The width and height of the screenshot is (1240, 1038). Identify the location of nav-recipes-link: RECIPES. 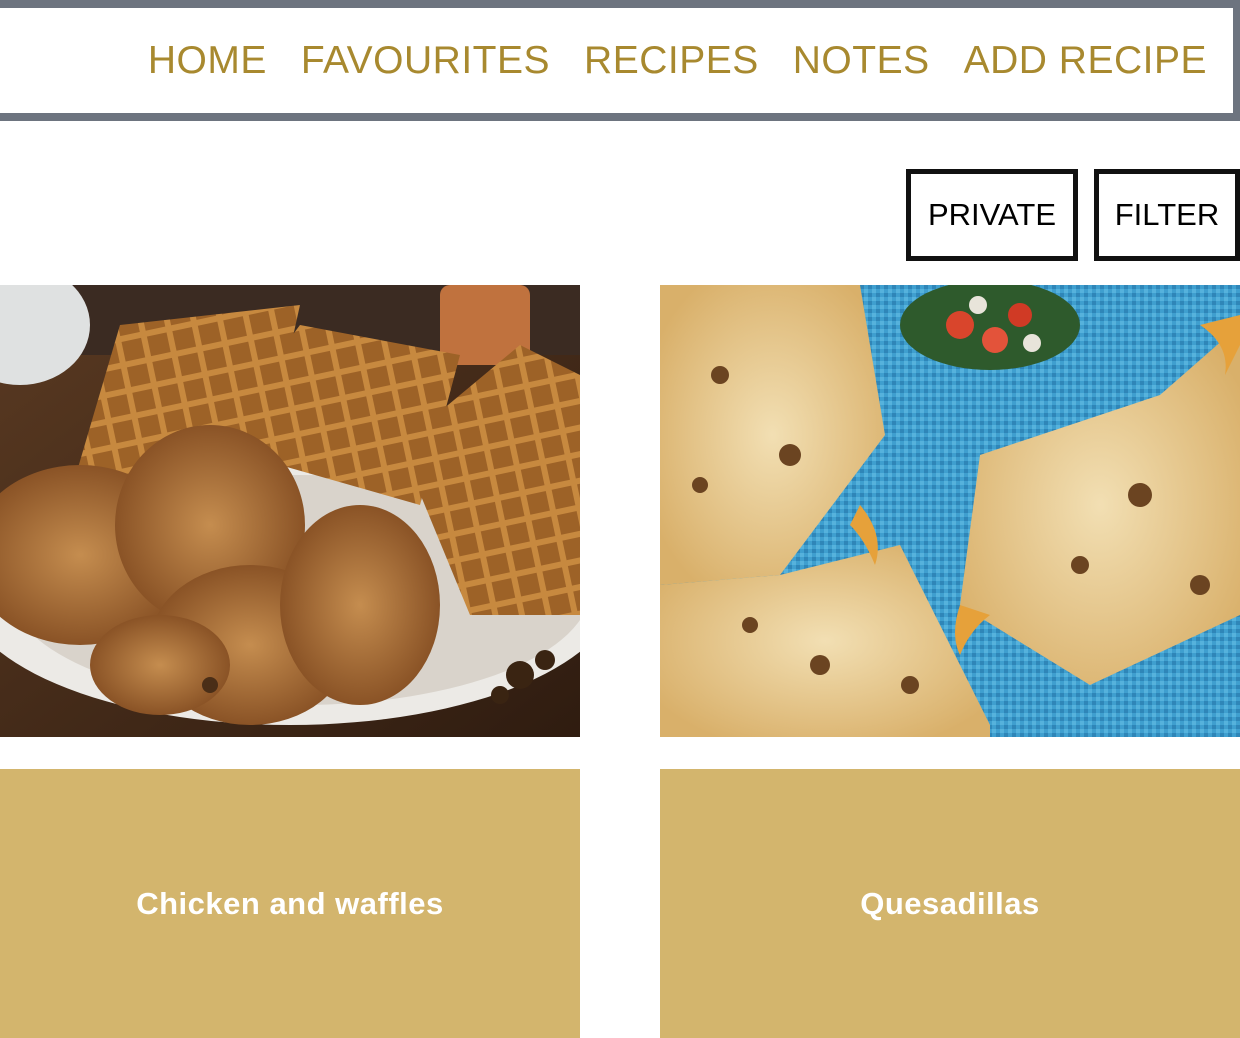
(671, 61).